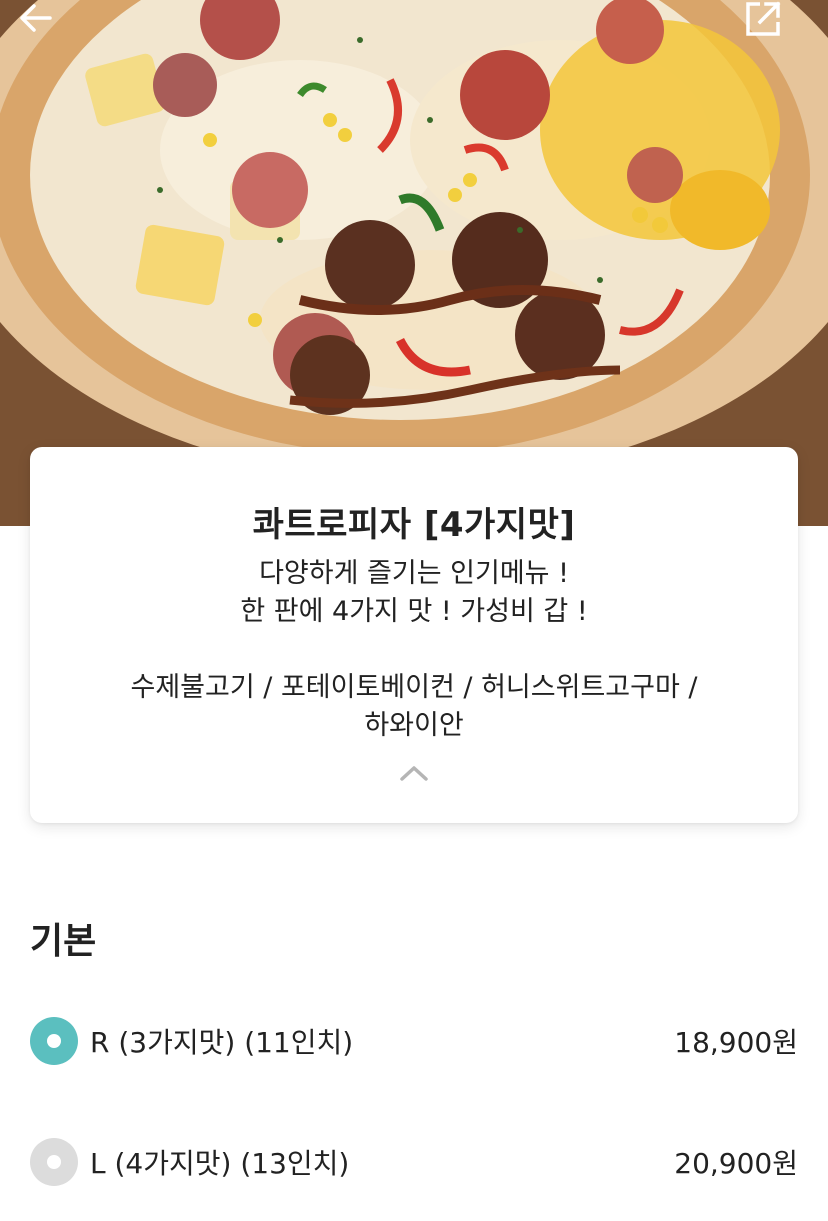 Image resolution: width=828 pixels, height=1221 pixels. Describe the element at coordinates (36, 18) in the screenshot. I see `arrow-left-icon` at that location.